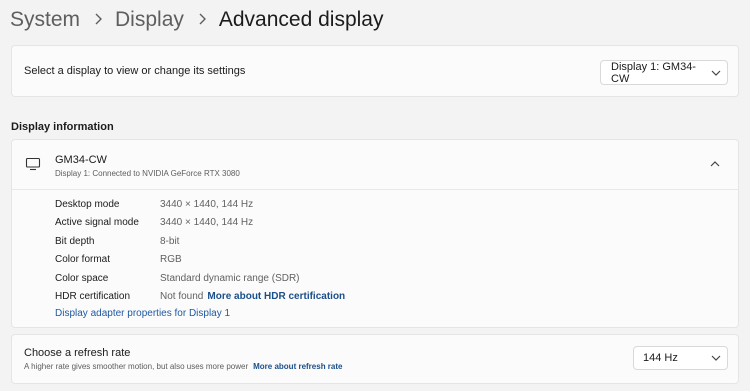 This screenshot has width=750, height=391. Describe the element at coordinates (196, 20) in the screenshot. I see `breadcrumb: System Display Advanced display` at that location.